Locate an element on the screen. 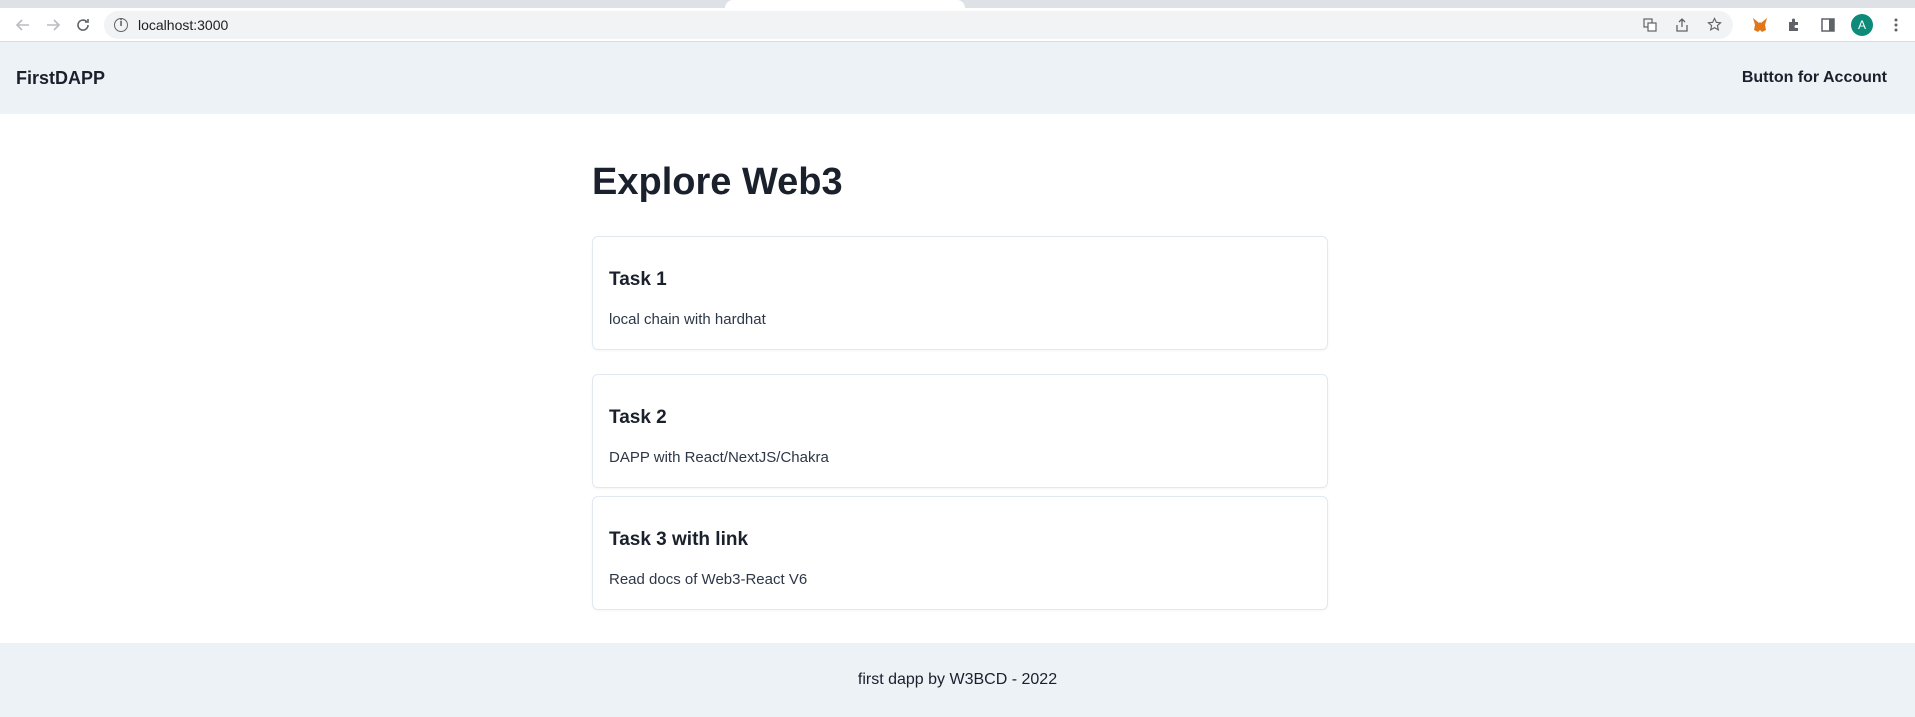 This screenshot has height=717, width=1915. app-footer: first dapp by W3BCD - 2022 is located at coordinates (957, 680).